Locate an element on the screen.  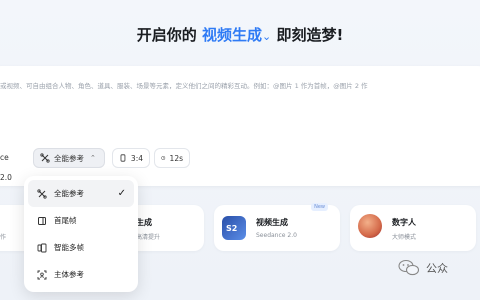
feature-card-title: 视频生成 is located at coordinates (272, 222).